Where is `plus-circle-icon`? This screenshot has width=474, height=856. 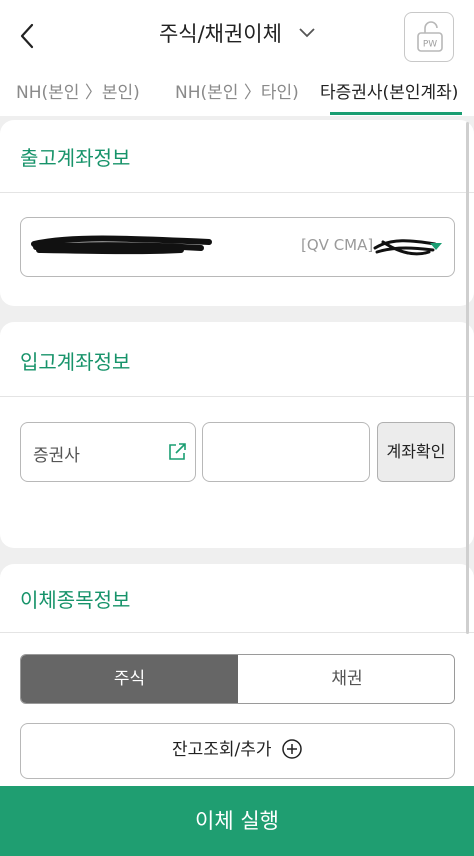 plus-circle-icon is located at coordinates (292, 748).